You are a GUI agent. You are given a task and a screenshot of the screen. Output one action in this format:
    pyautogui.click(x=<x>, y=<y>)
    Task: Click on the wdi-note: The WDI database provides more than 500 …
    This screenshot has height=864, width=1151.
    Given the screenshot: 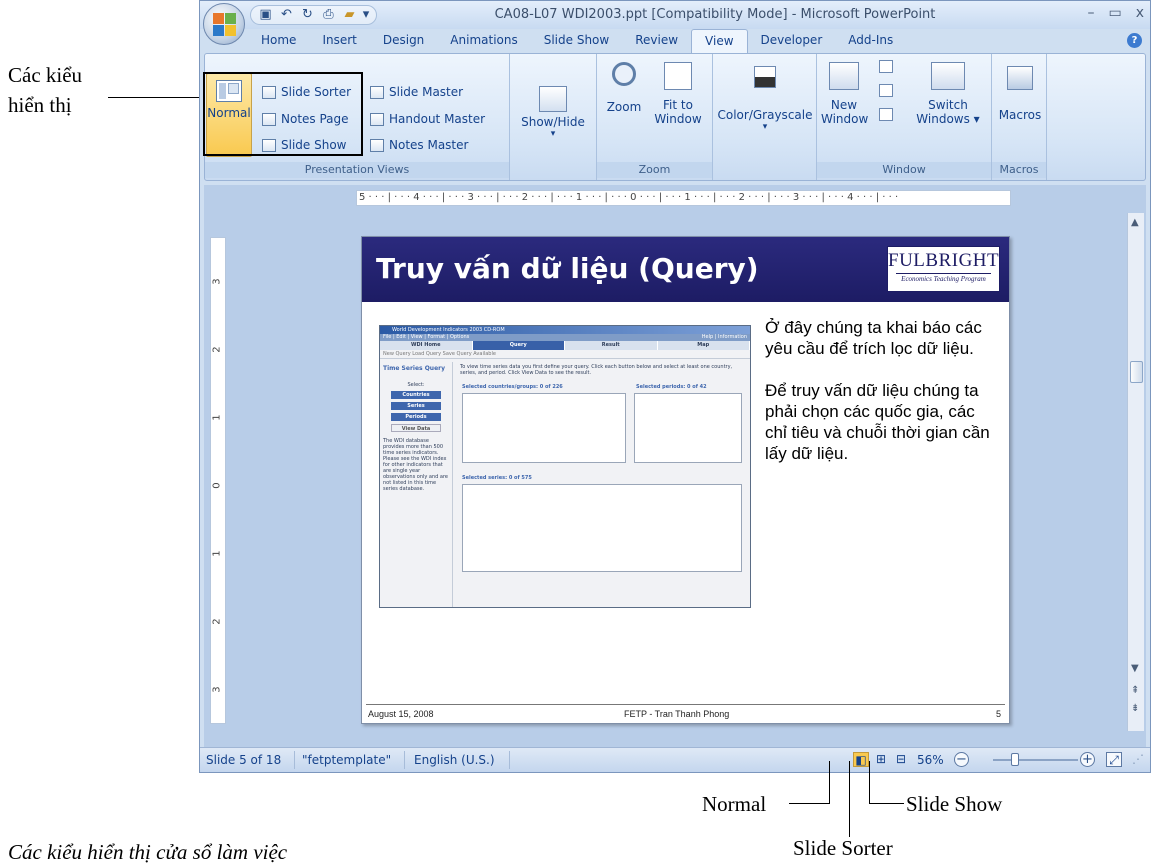 What is the action you would take?
    pyautogui.click(x=416, y=465)
    